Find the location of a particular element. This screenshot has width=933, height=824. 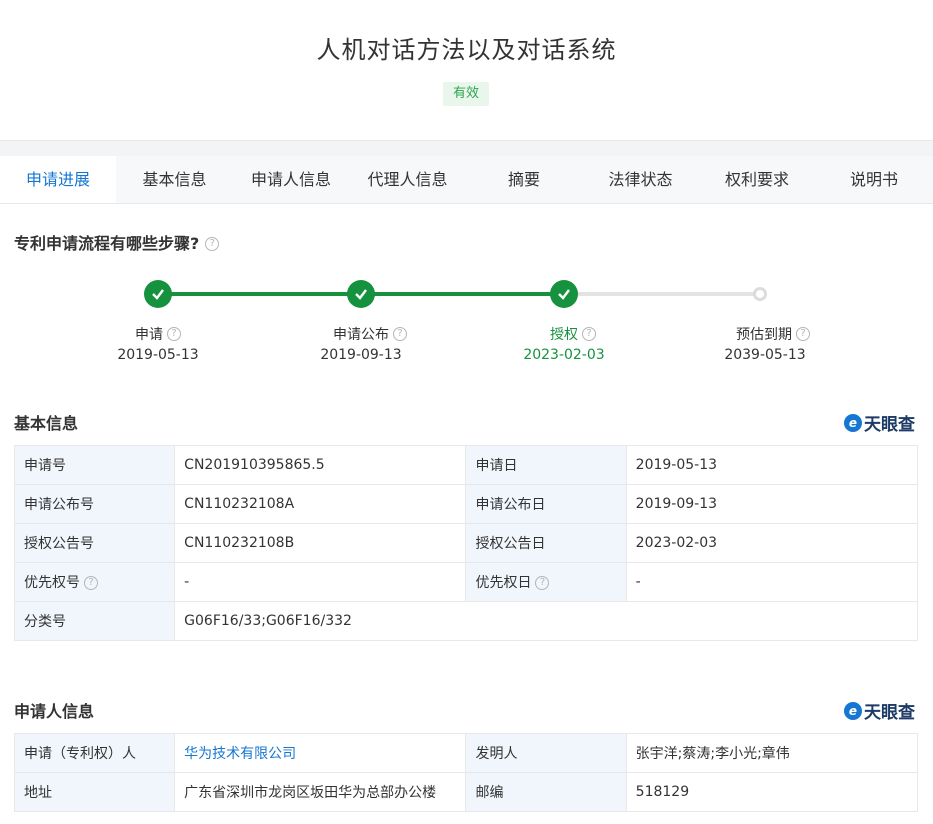

tab-application-progress: 申请进展 is located at coordinates (58, 179).